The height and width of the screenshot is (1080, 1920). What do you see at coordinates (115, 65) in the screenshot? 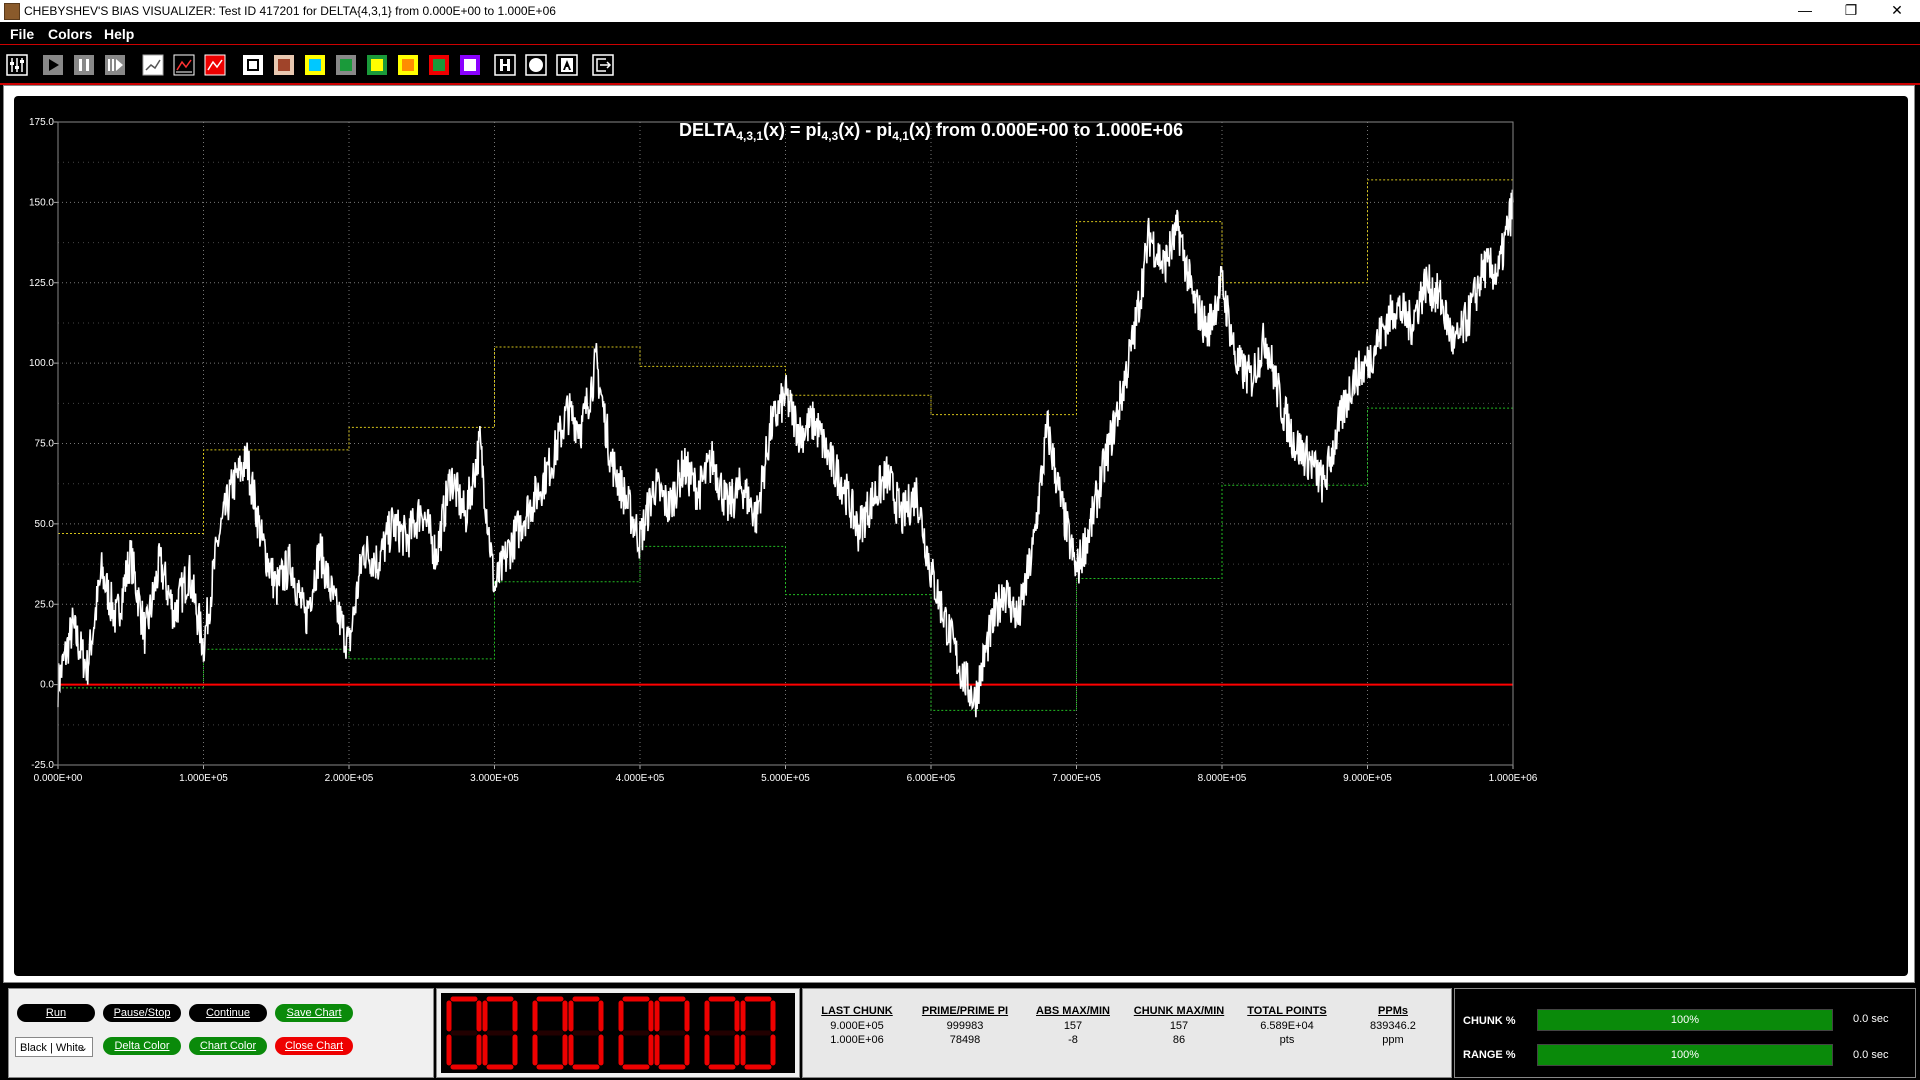
I see `step-forward-icon` at bounding box center [115, 65].